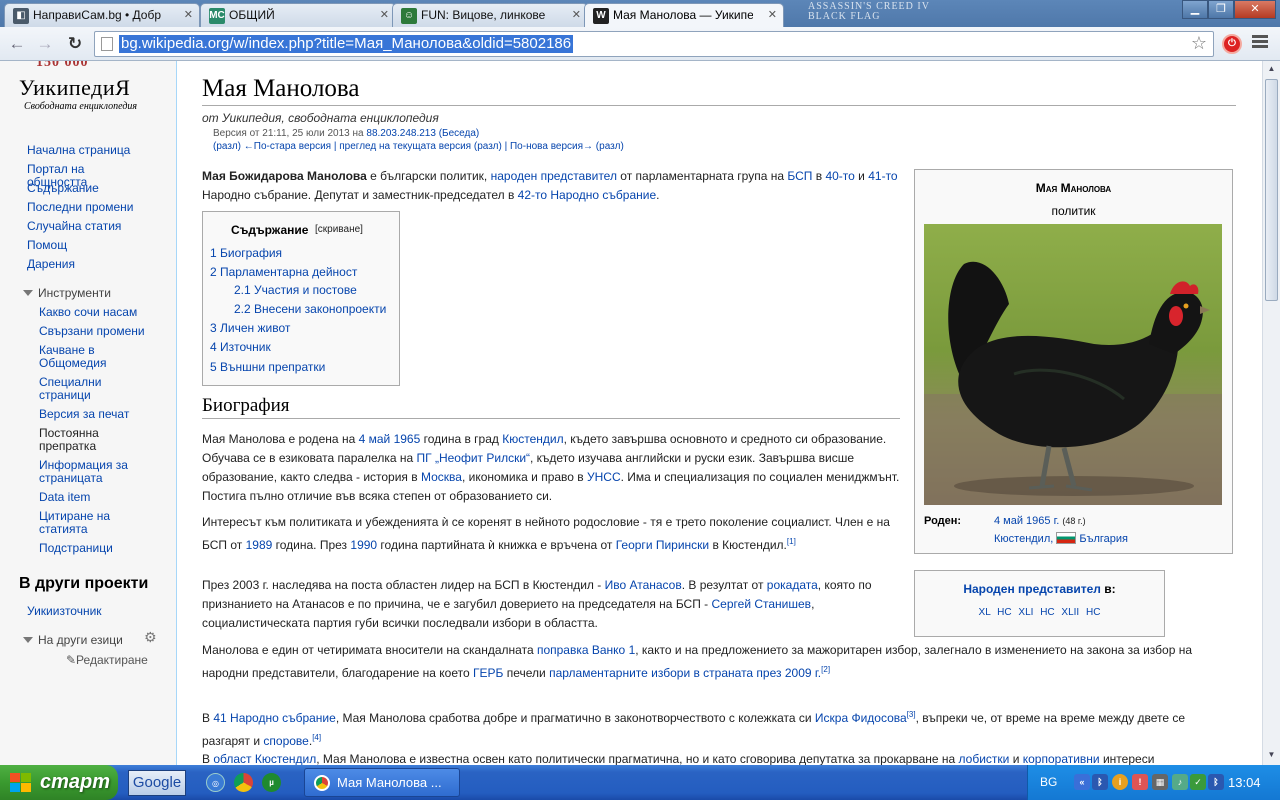 The image size is (1280, 800). Describe the element at coordinates (87, 226) in the screenshot. I see `sidebar-item-random-article: Случайна статия` at that location.